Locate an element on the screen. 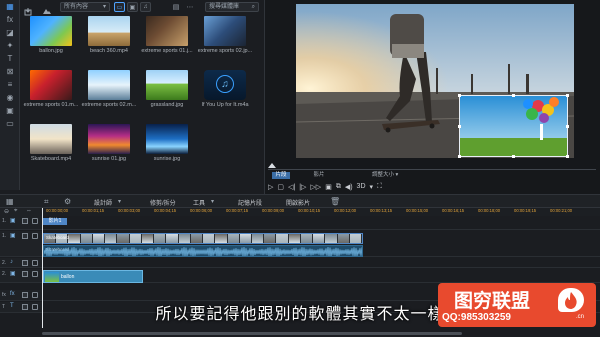  library-search-placeholder: 搜尋媒體庫 is located at coordinates (224, 7).